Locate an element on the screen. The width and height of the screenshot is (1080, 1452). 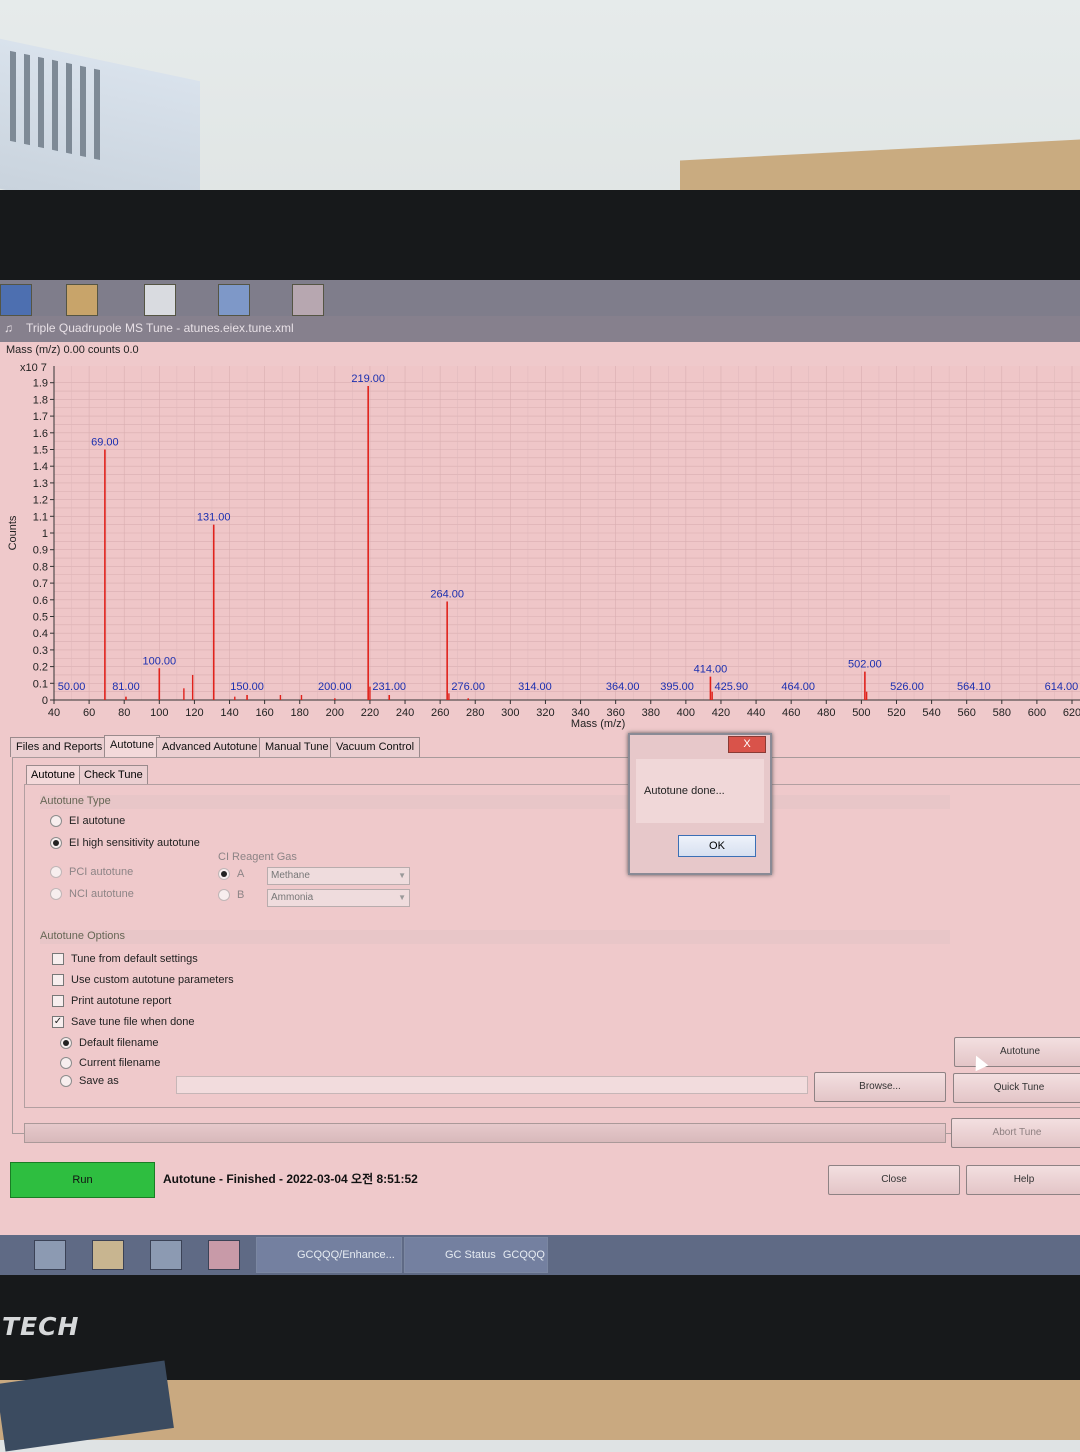
peak-label: 131.00 is located at coordinates (214, 518).